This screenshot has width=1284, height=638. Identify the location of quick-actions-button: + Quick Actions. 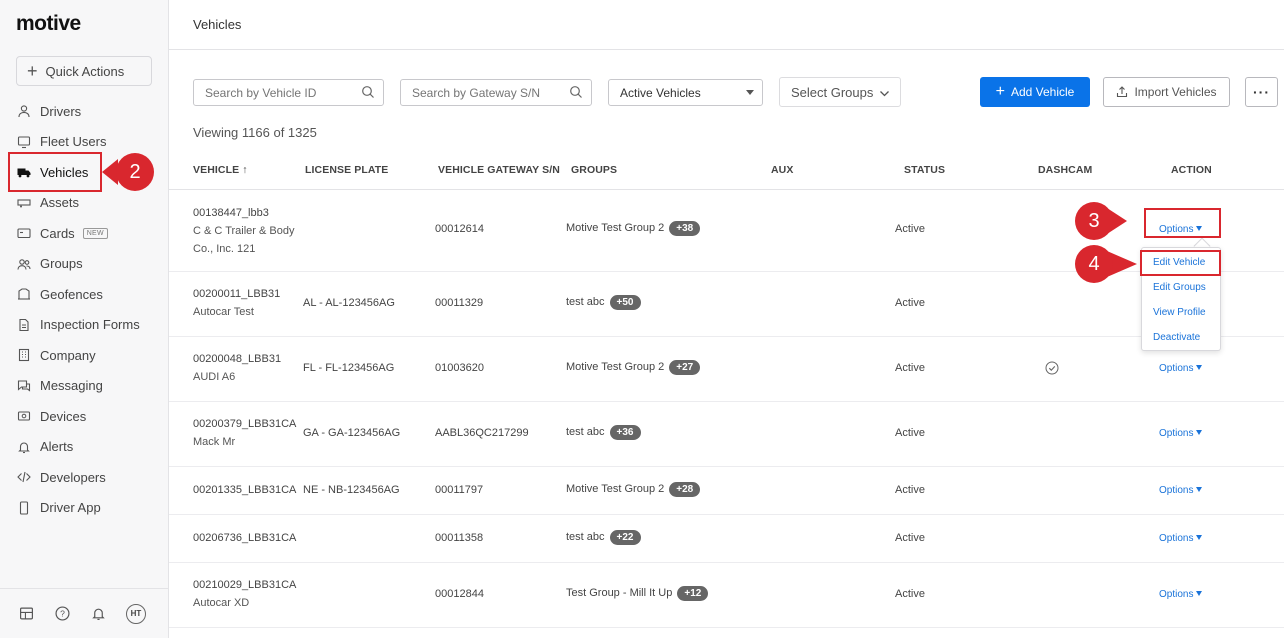
(84, 71).